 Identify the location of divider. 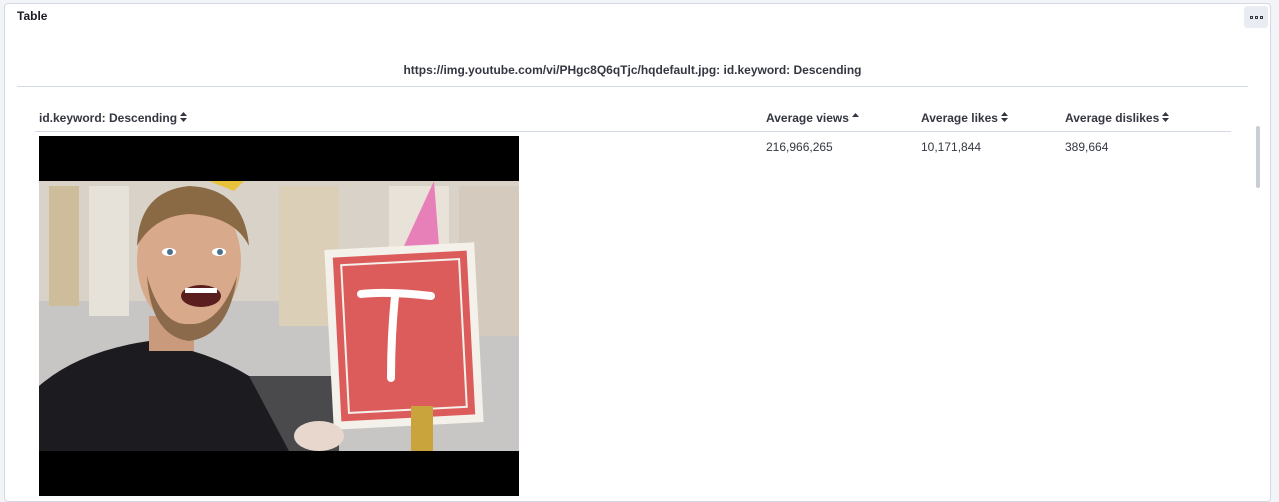
(632, 86).